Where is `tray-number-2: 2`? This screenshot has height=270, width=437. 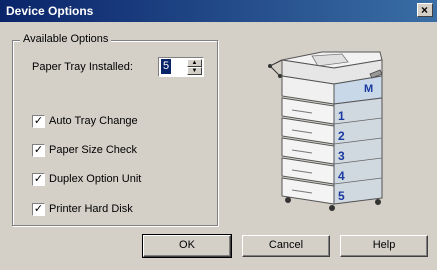
tray-number-2: 2 is located at coordinates (341, 136).